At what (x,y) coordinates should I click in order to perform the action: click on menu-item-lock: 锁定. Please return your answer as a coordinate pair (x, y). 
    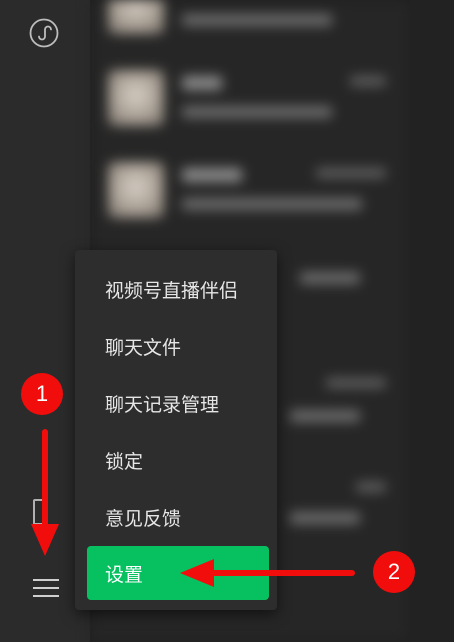
    Looking at the image, I should click on (178, 460).